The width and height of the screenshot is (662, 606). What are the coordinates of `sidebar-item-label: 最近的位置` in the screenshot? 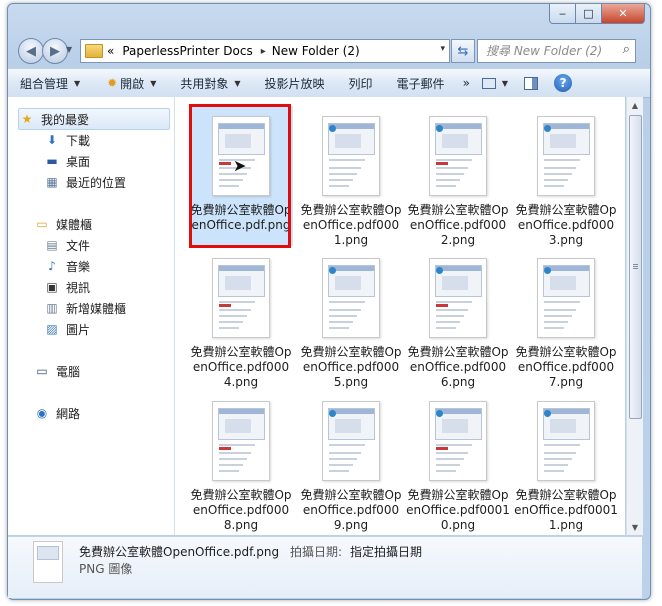 It's located at (96, 182).